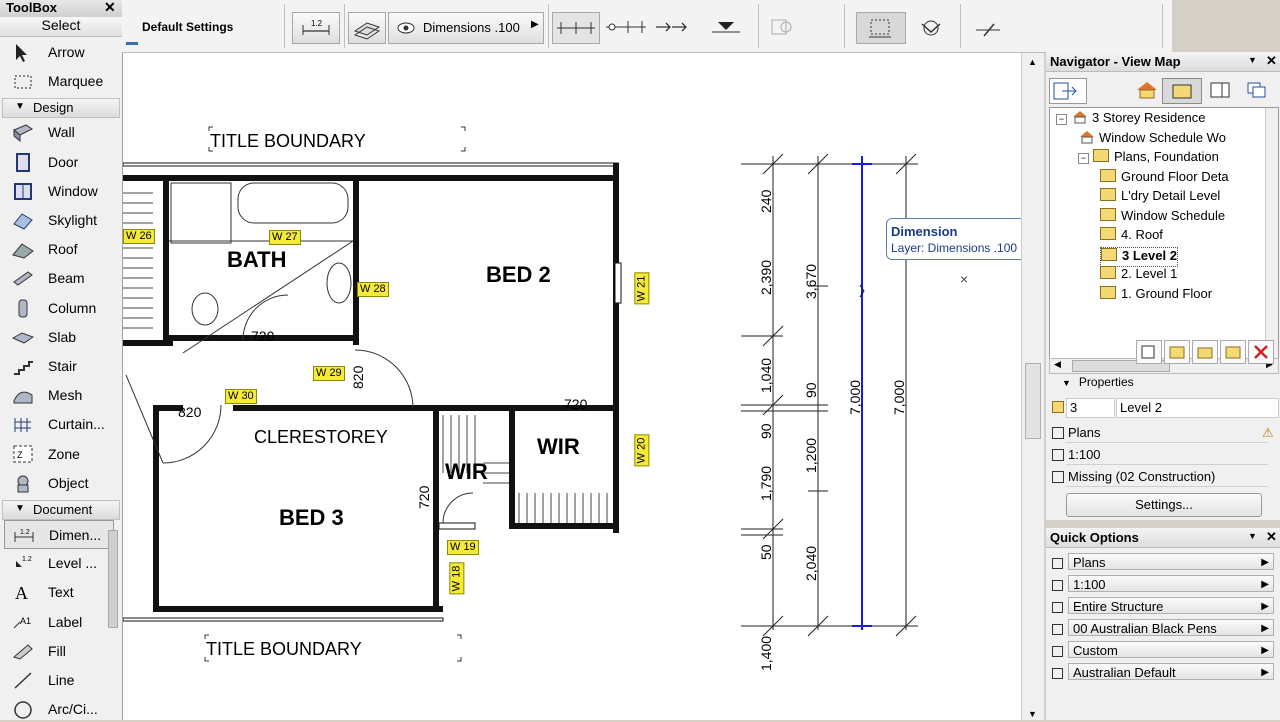  What do you see at coordinates (424, 497) in the screenshot?
I see `door-dim-4: 720` at bounding box center [424, 497].